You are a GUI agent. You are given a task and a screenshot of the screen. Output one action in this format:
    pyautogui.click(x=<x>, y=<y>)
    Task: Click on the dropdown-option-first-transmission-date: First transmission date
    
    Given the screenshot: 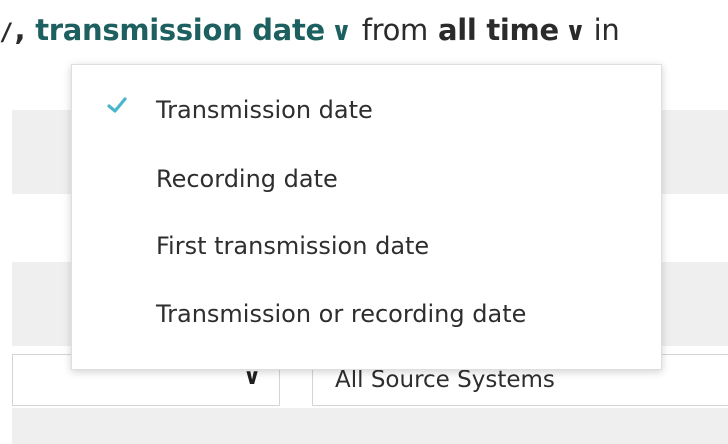 What is the action you would take?
    pyautogui.click(x=366, y=246)
    